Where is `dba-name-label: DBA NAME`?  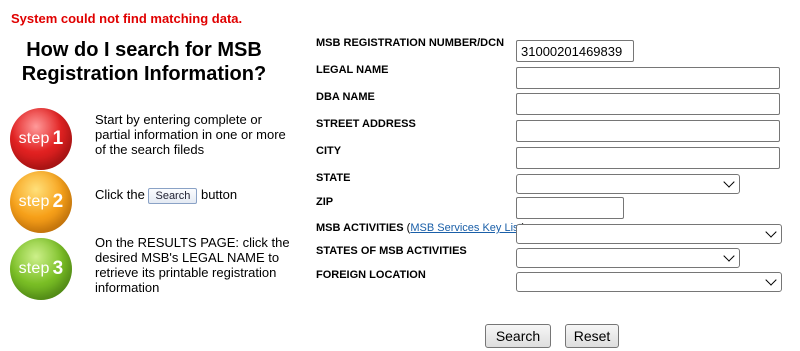 dba-name-label: DBA NAME is located at coordinates (345, 97).